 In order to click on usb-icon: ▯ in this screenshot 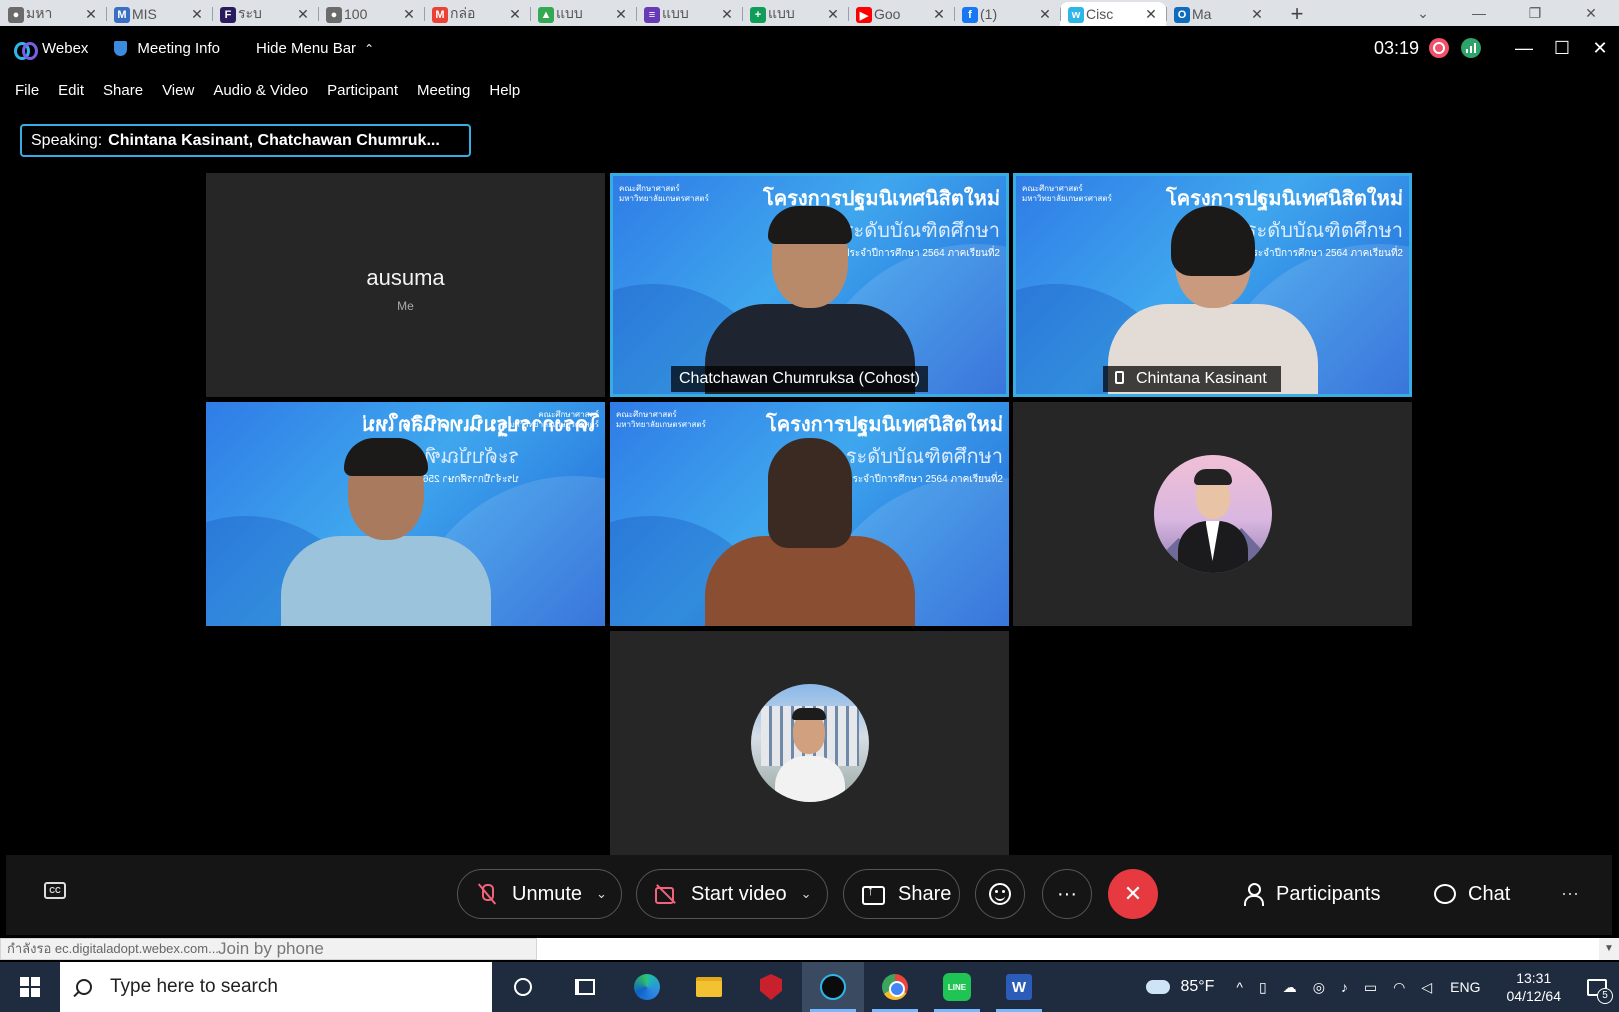, I will do `click(1263, 987)`.